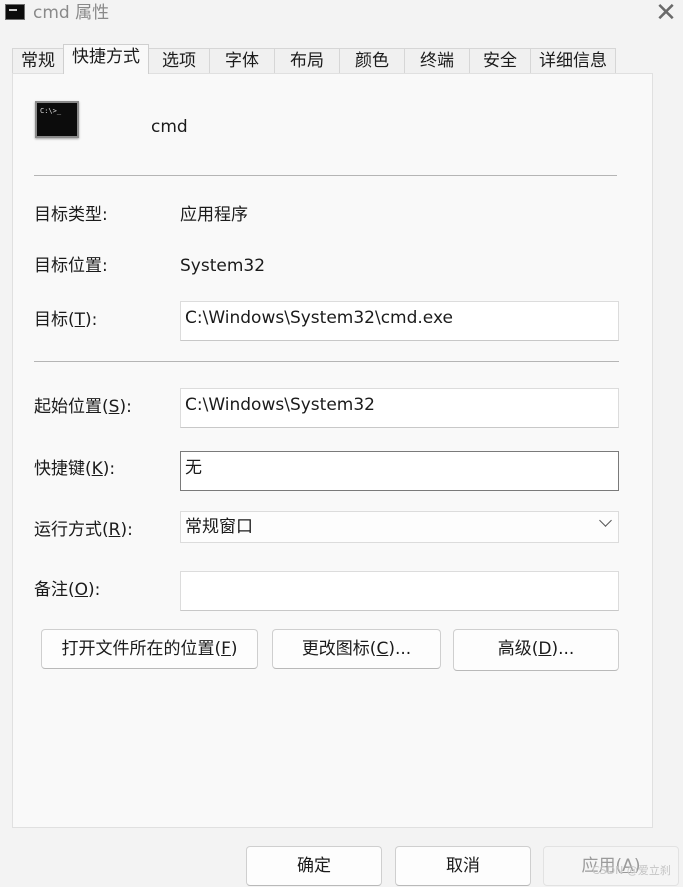  Describe the element at coordinates (605, 520) in the screenshot. I see `chevron-down-icon` at that location.